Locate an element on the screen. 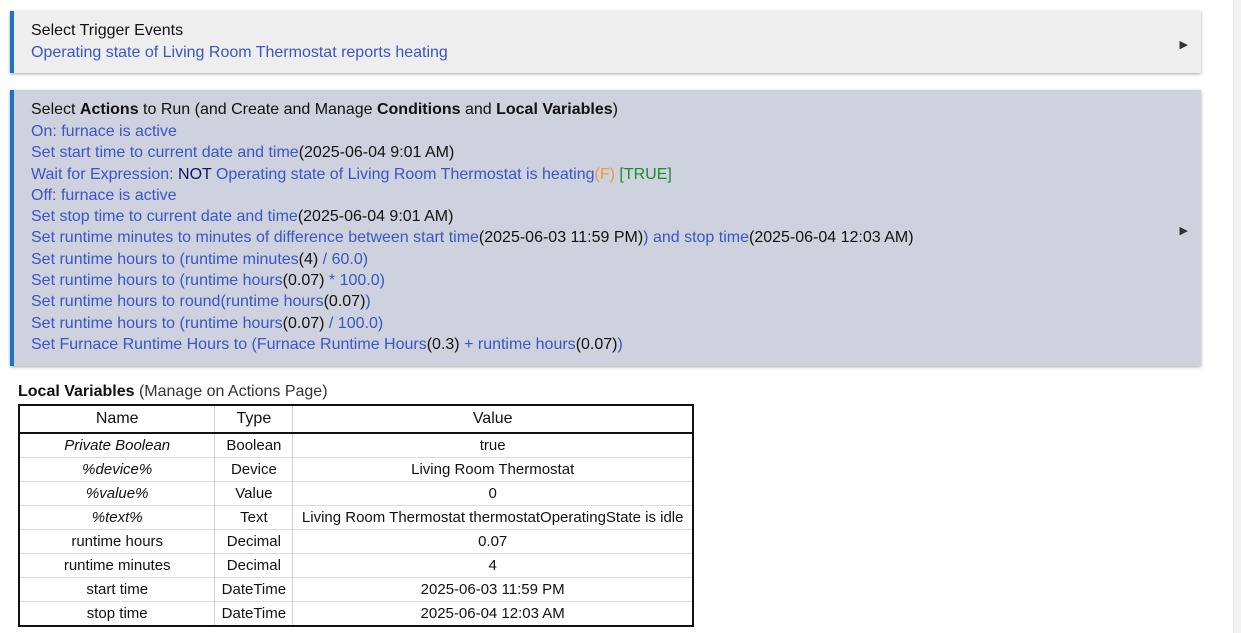  cell-value: Living Room Thermostat is located at coordinates (492, 469).